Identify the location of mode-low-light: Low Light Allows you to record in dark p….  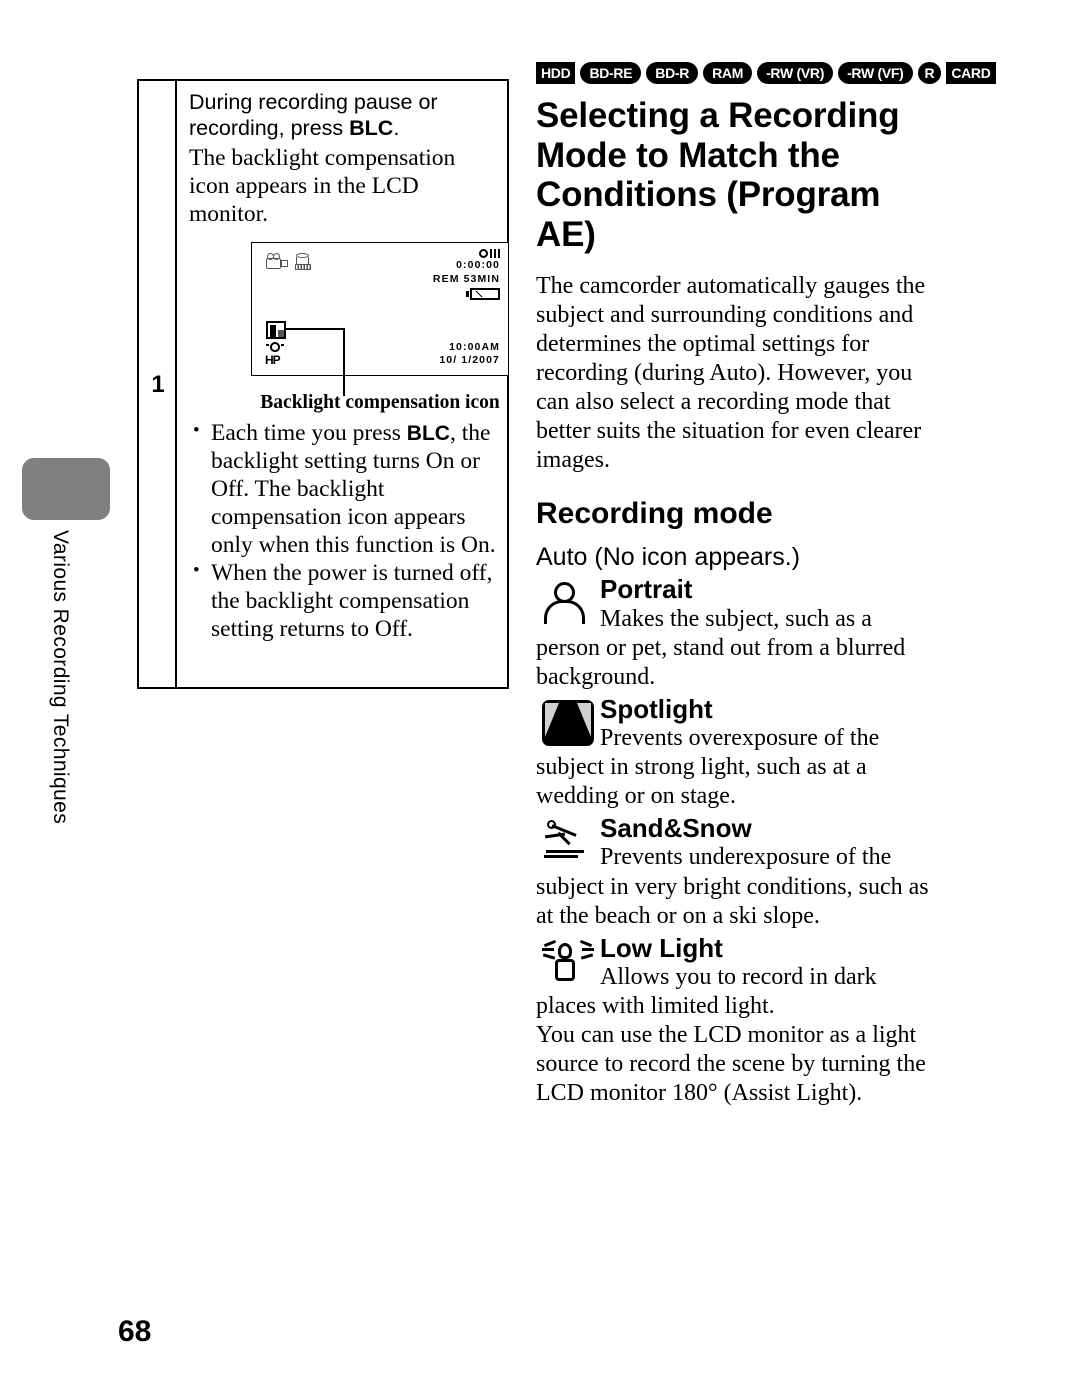
(735, 976).